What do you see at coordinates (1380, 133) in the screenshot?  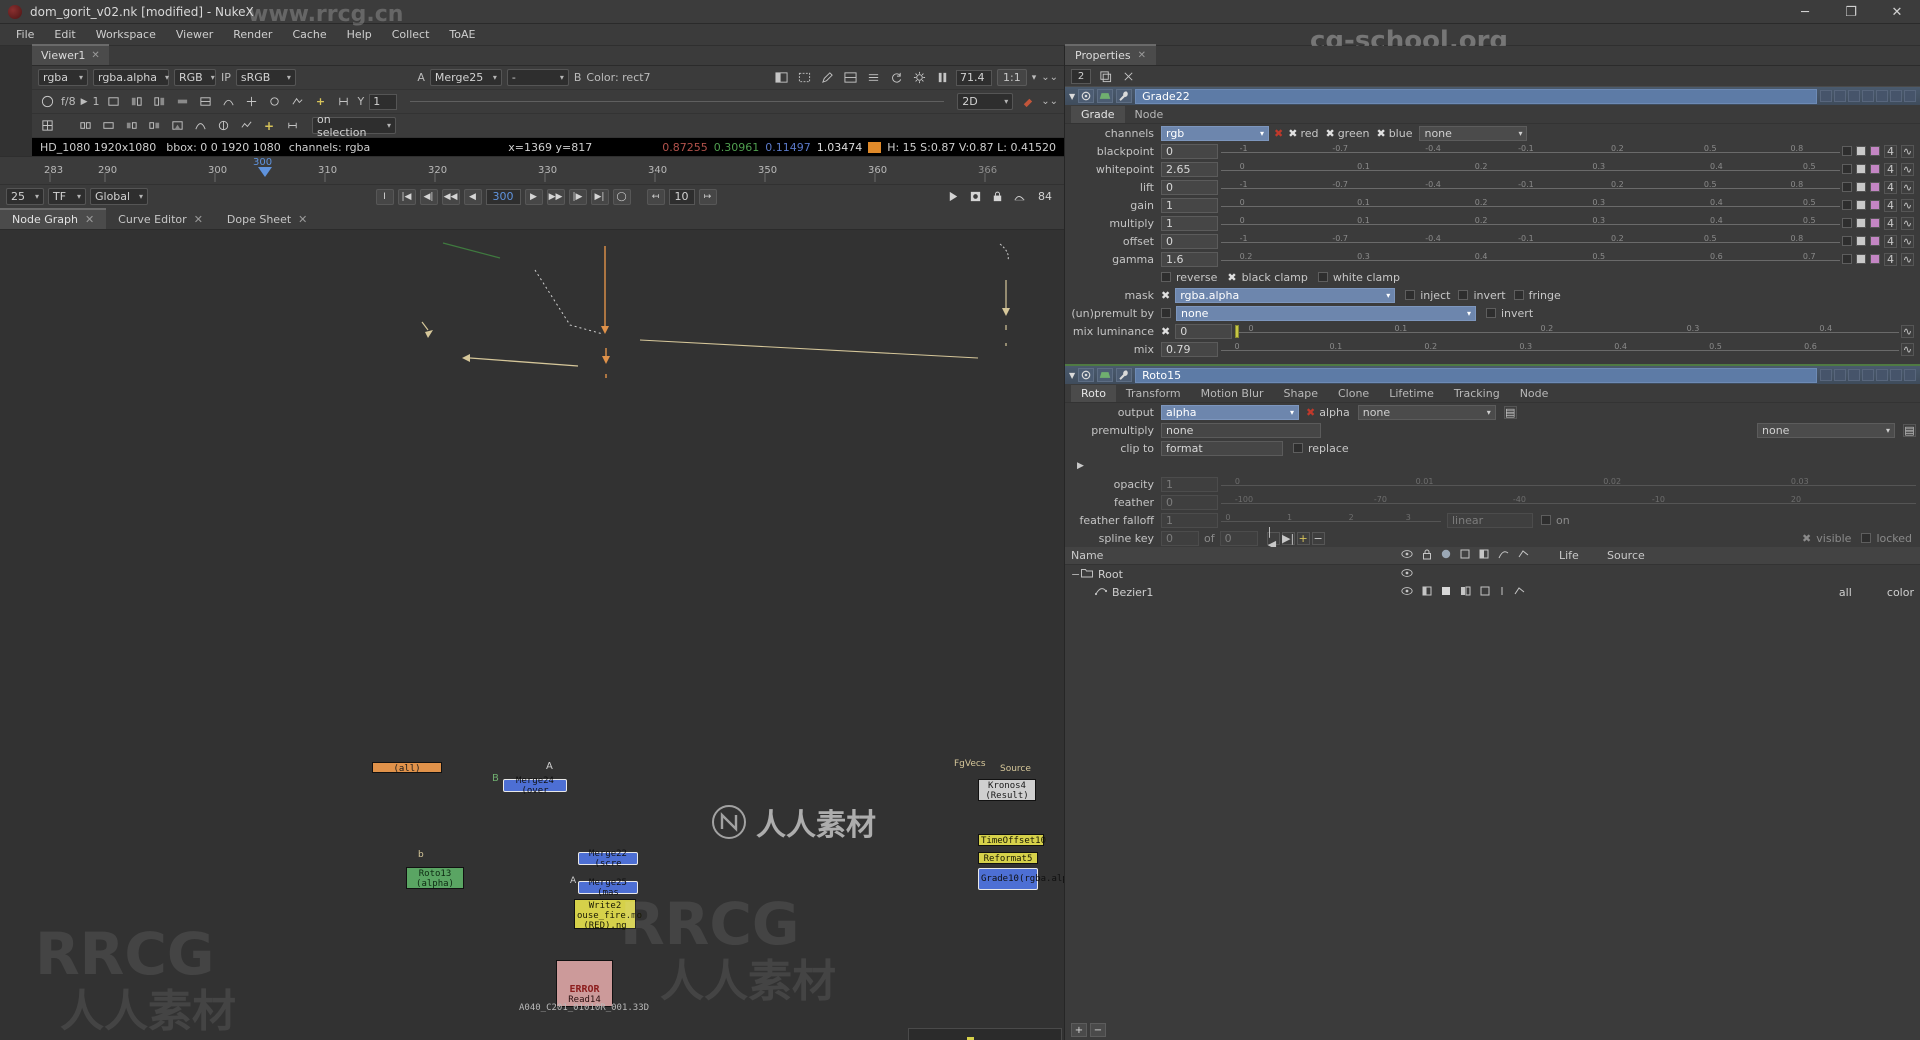 I see `blue-check-icon: ✖` at bounding box center [1380, 133].